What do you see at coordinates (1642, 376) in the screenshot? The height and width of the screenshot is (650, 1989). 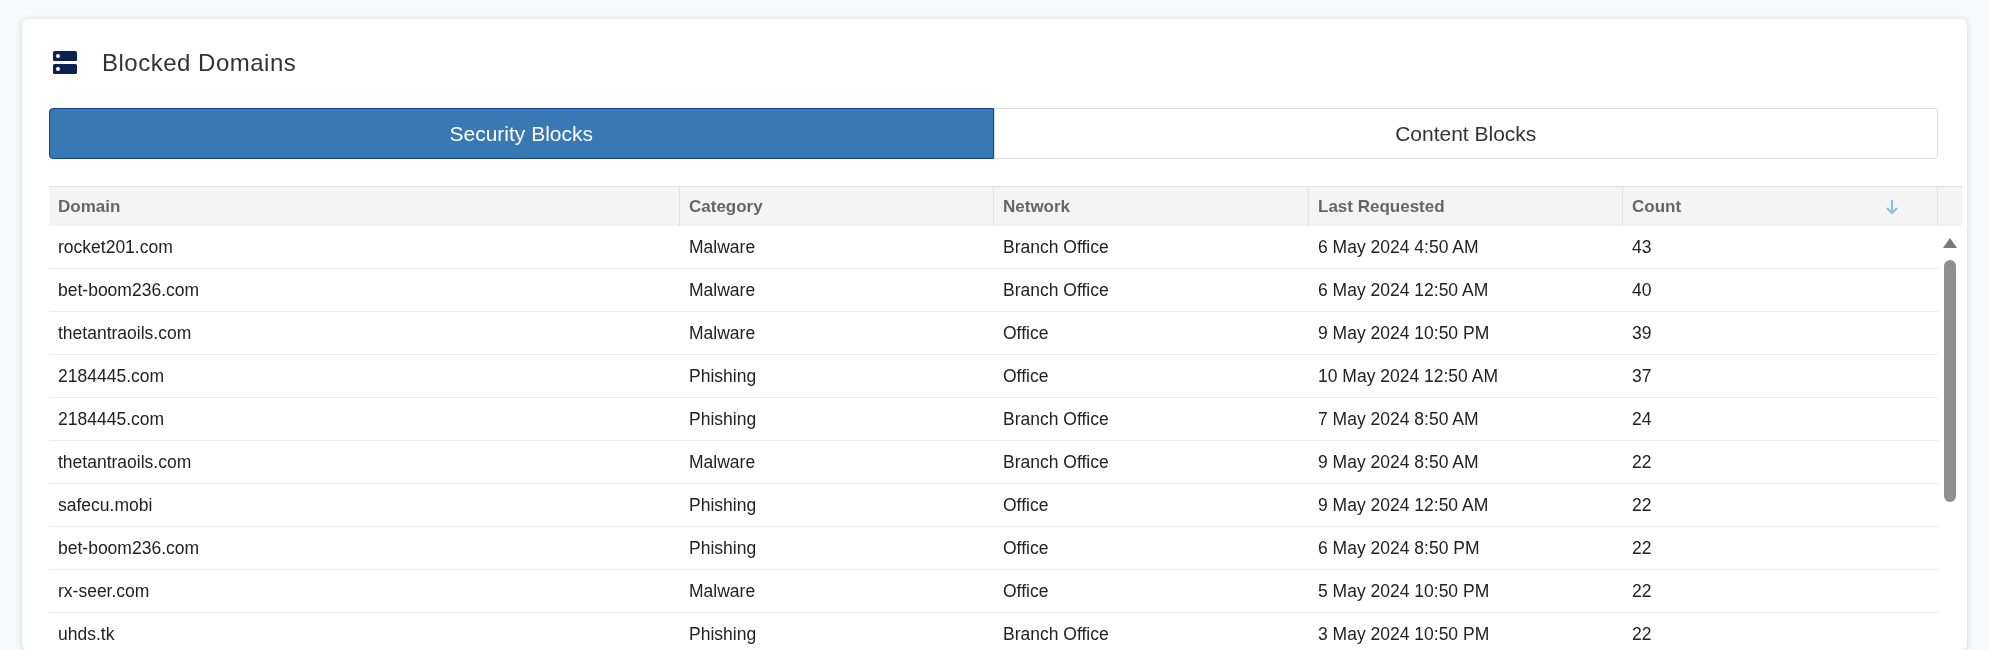 I see `table-cell-text: 37` at bounding box center [1642, 376].